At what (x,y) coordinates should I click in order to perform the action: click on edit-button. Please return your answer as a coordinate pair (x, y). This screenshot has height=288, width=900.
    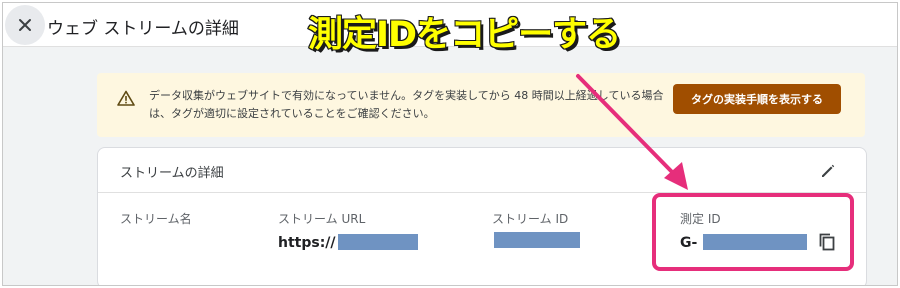
    Looking at the image, I should click on (828, 171).